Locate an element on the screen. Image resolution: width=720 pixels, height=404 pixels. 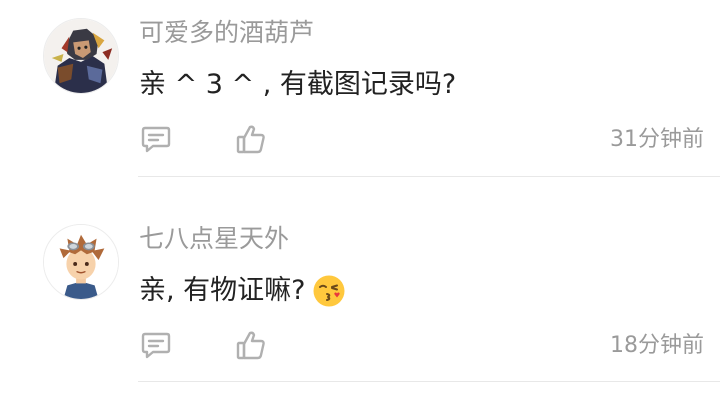
comment-text: 亲, 有物证嘛? is located at coordinates (242, 291).